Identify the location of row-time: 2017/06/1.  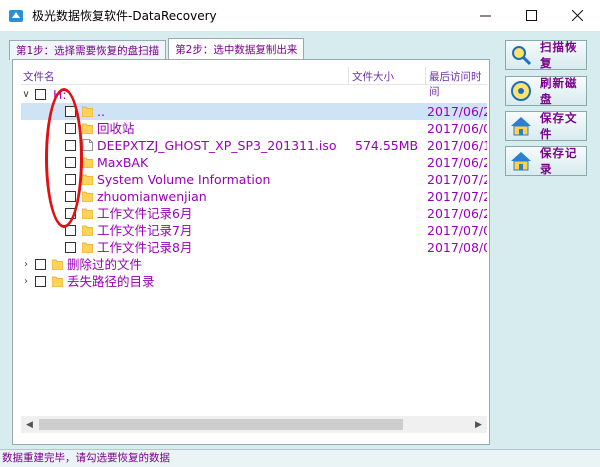
(457, 145).